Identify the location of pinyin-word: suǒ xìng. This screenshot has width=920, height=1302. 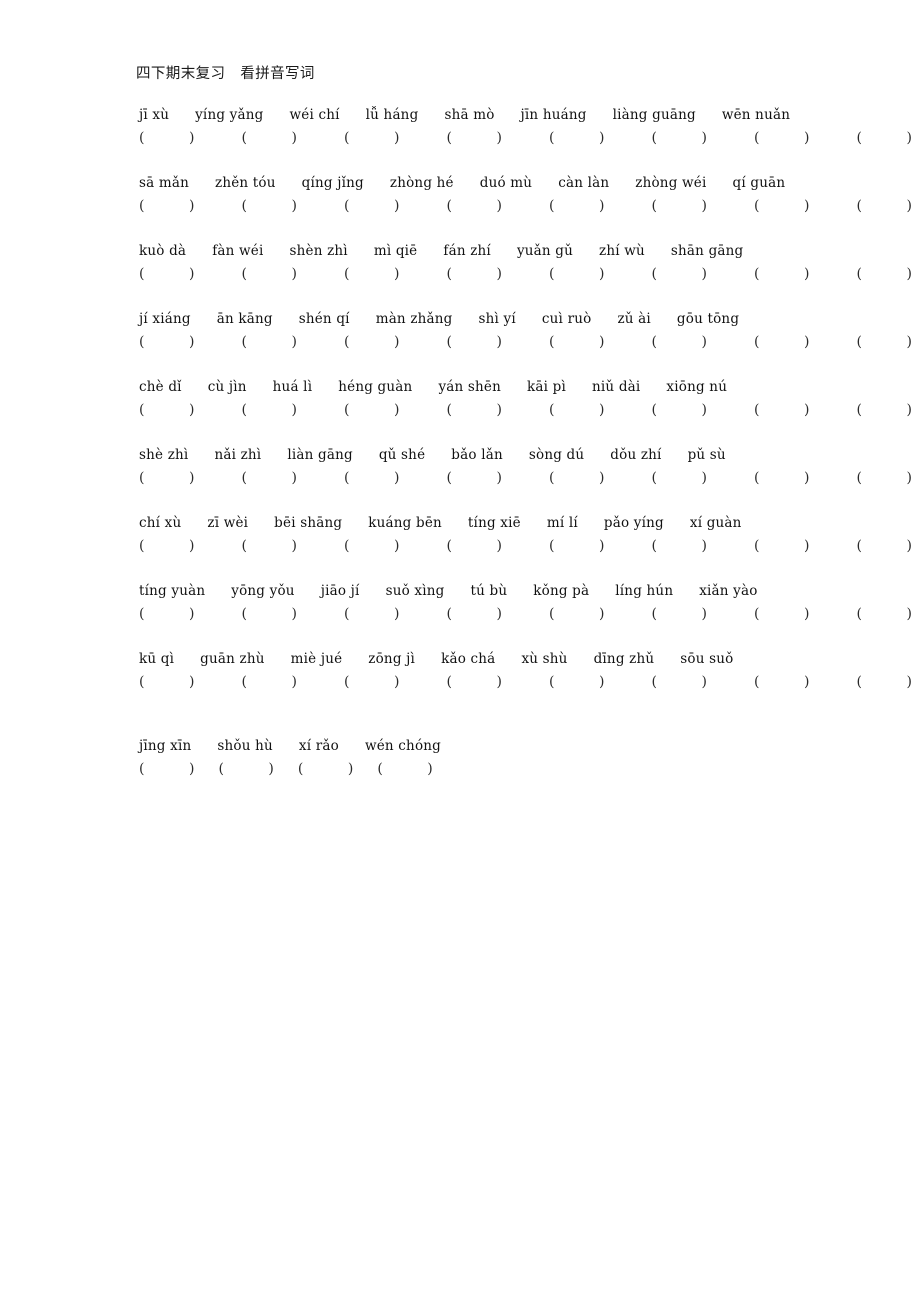
(415, 591).